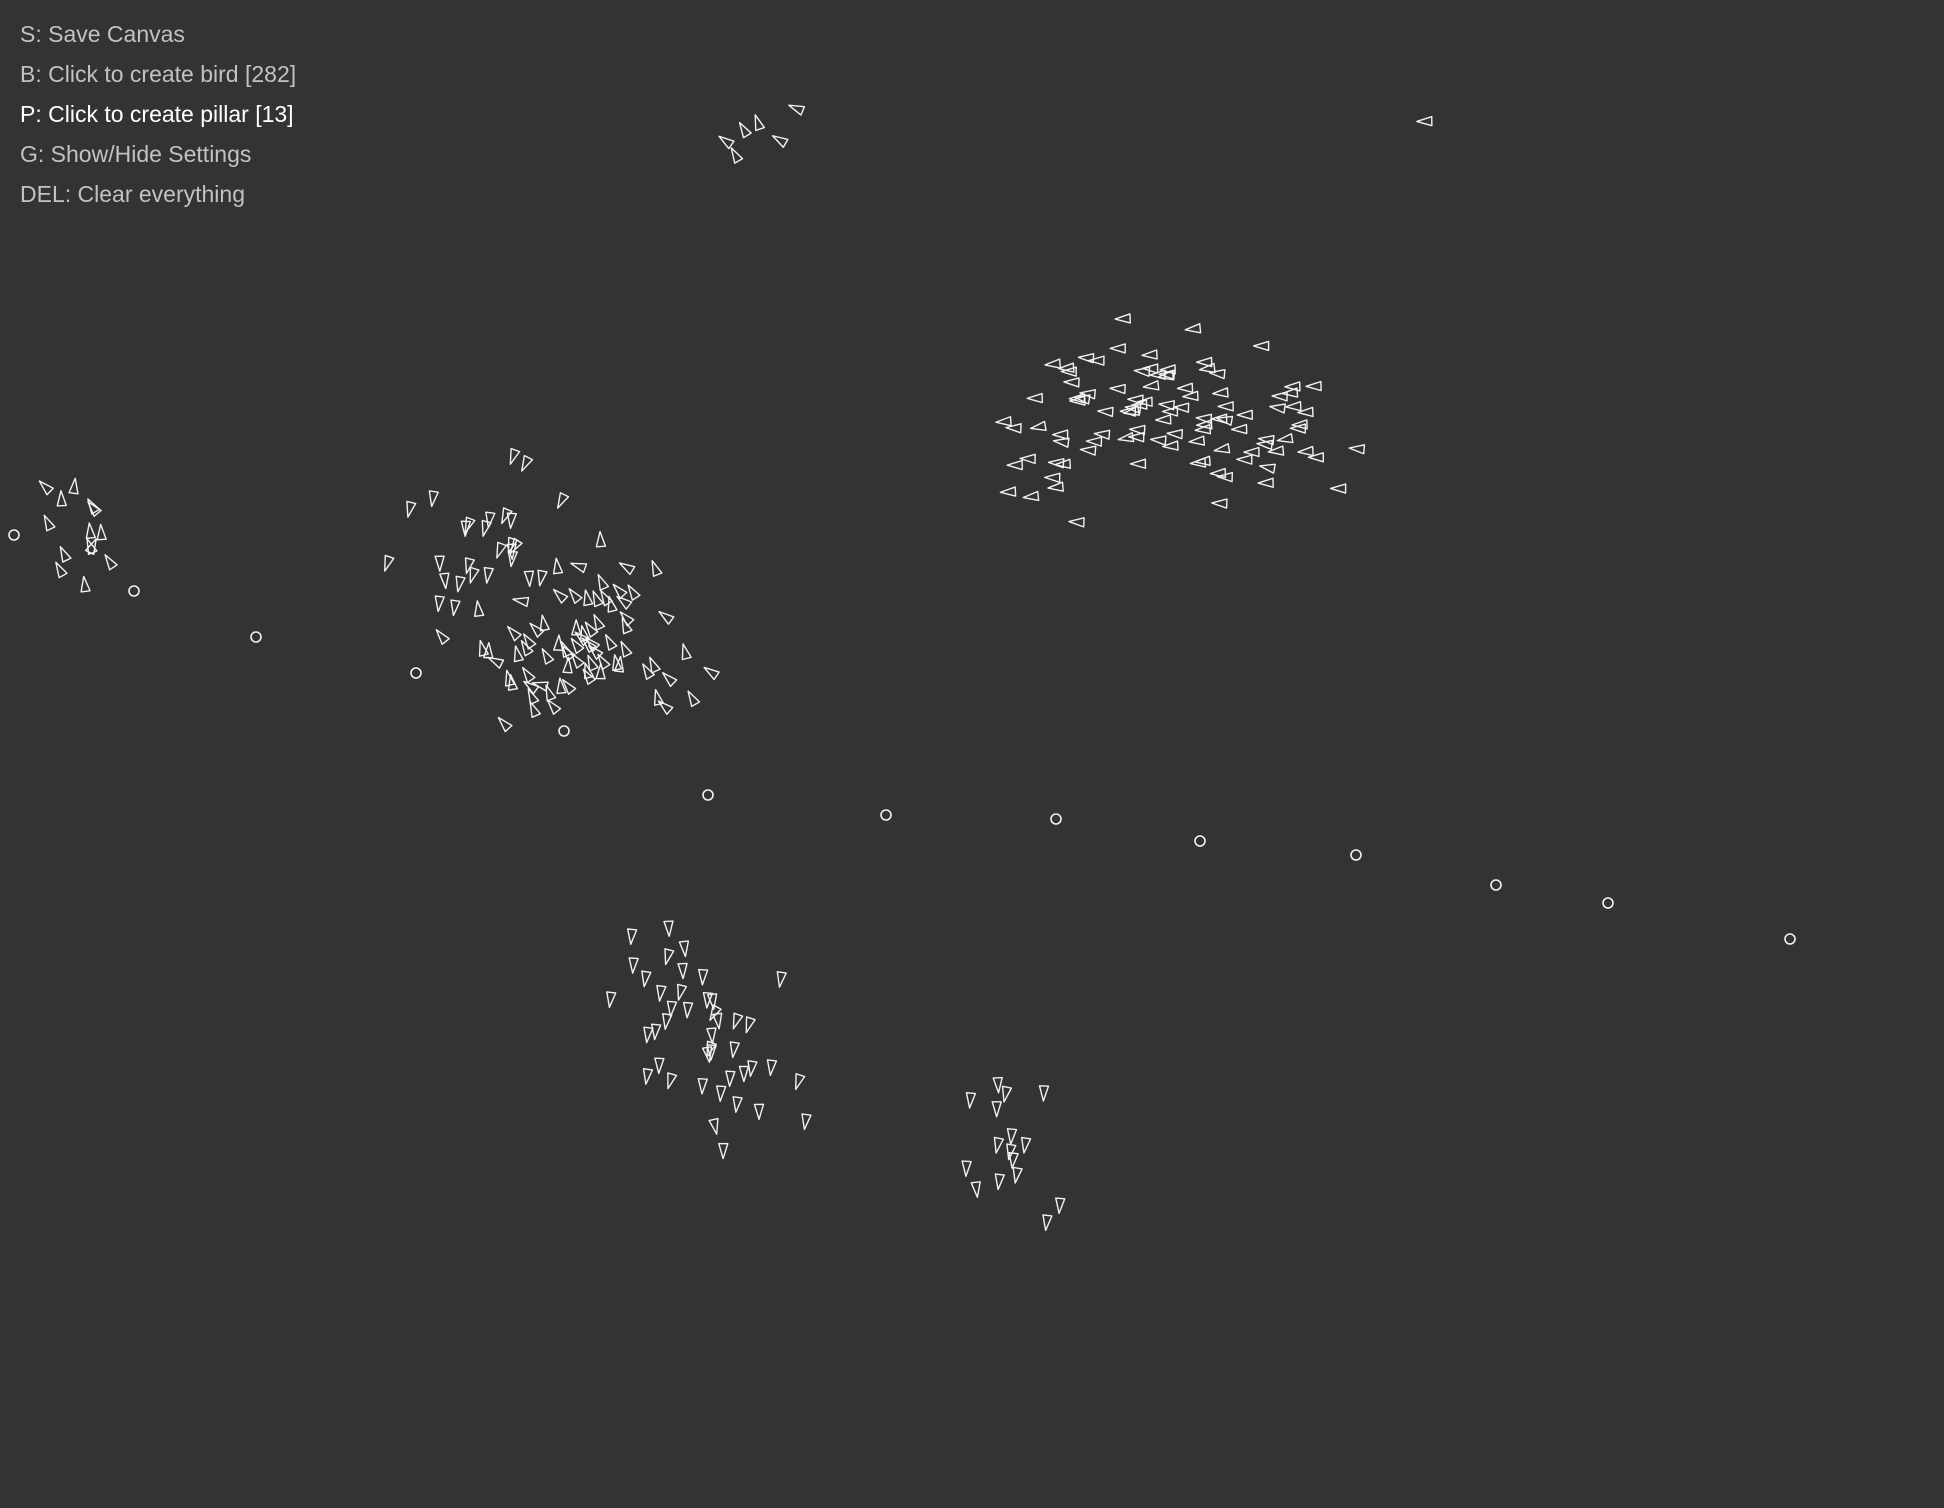  Describe the element at coordinates (158, 194) in the screenshot. I see `menu-clear-everything: DEL: Clear everything` at that location.